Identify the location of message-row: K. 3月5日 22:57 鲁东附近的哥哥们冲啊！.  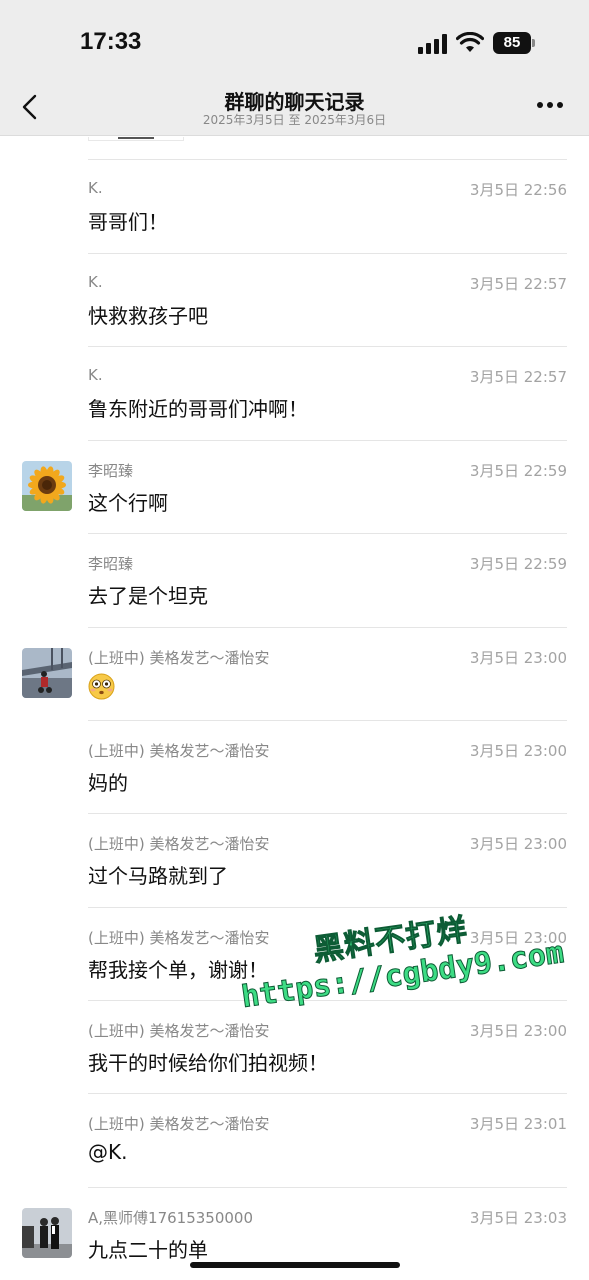
(294, 392).